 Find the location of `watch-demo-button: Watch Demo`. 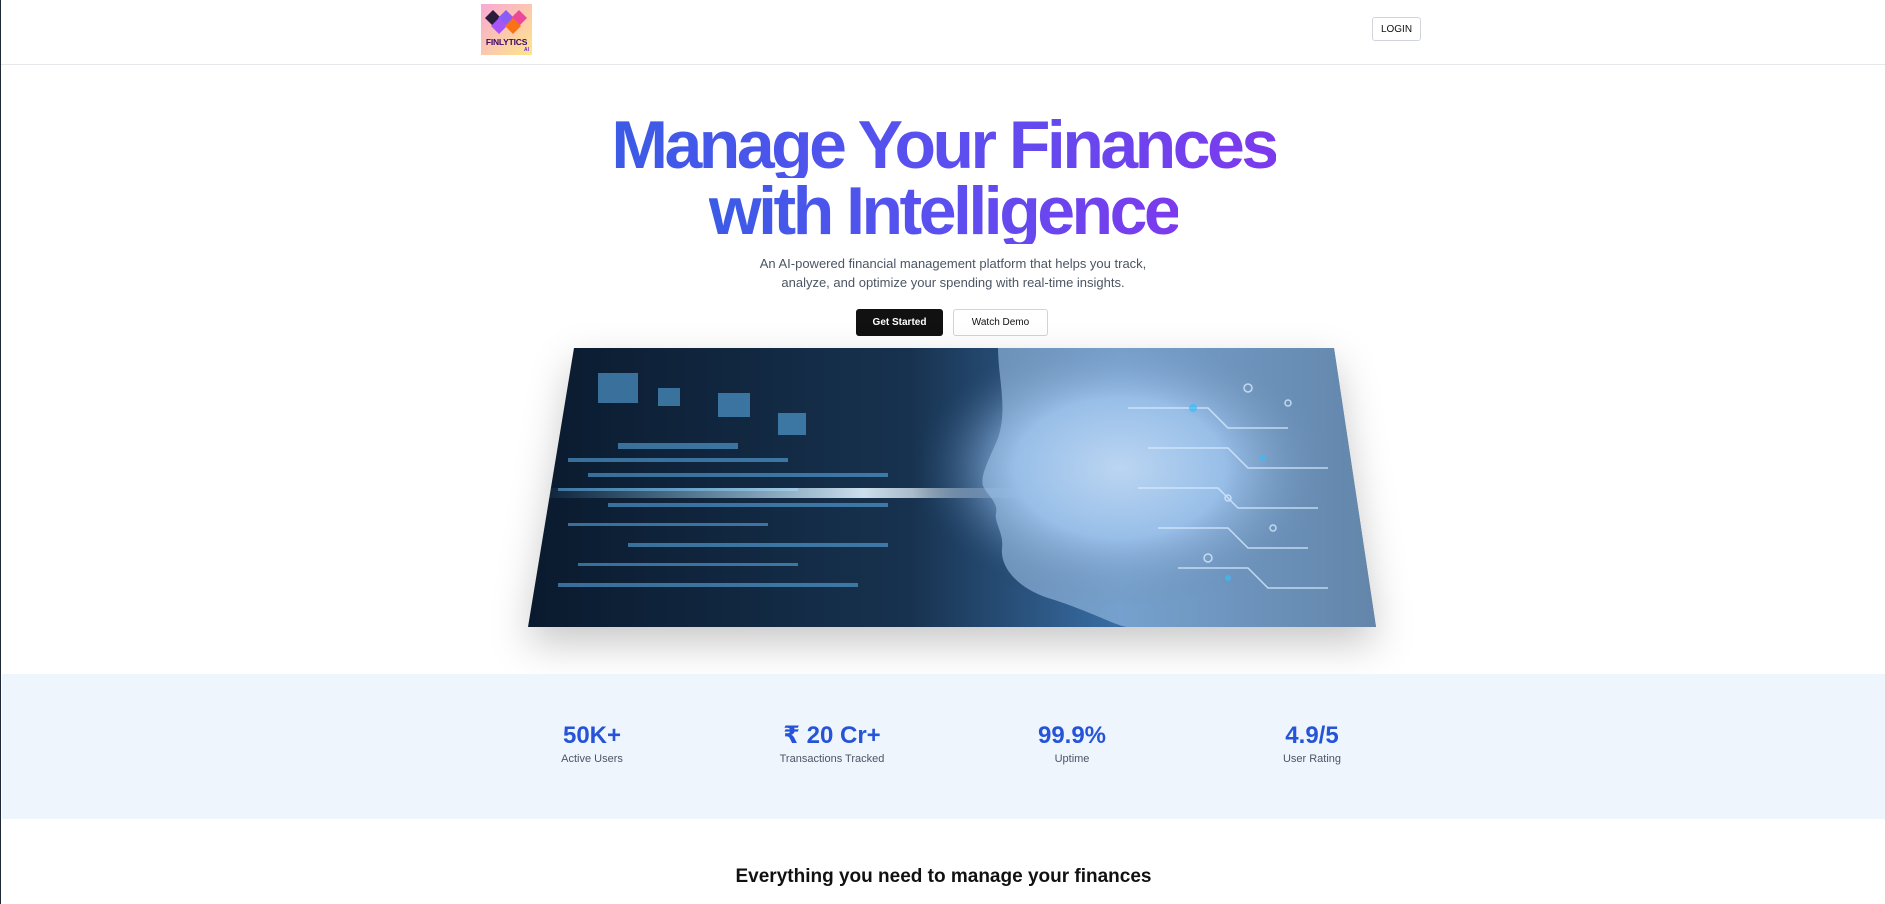

watch-demo-button: Watch Demo is located at coordinates (1000, 322).